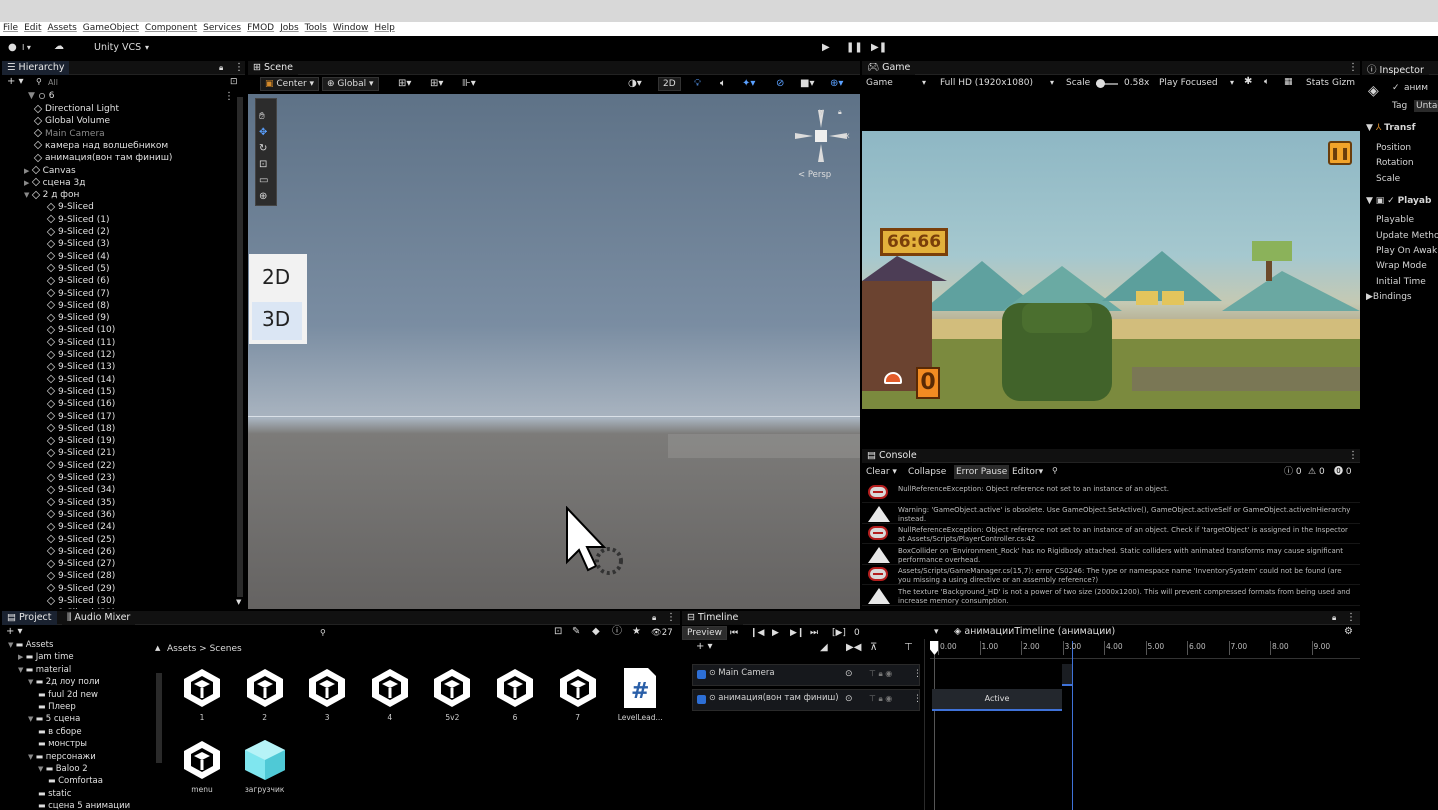 The height and width of the screenshot is (810, 1438). Describe the element at coordinates (713, 618) in the screenshot. I see `tab-timeline: ⊟ Timeline` at that location.